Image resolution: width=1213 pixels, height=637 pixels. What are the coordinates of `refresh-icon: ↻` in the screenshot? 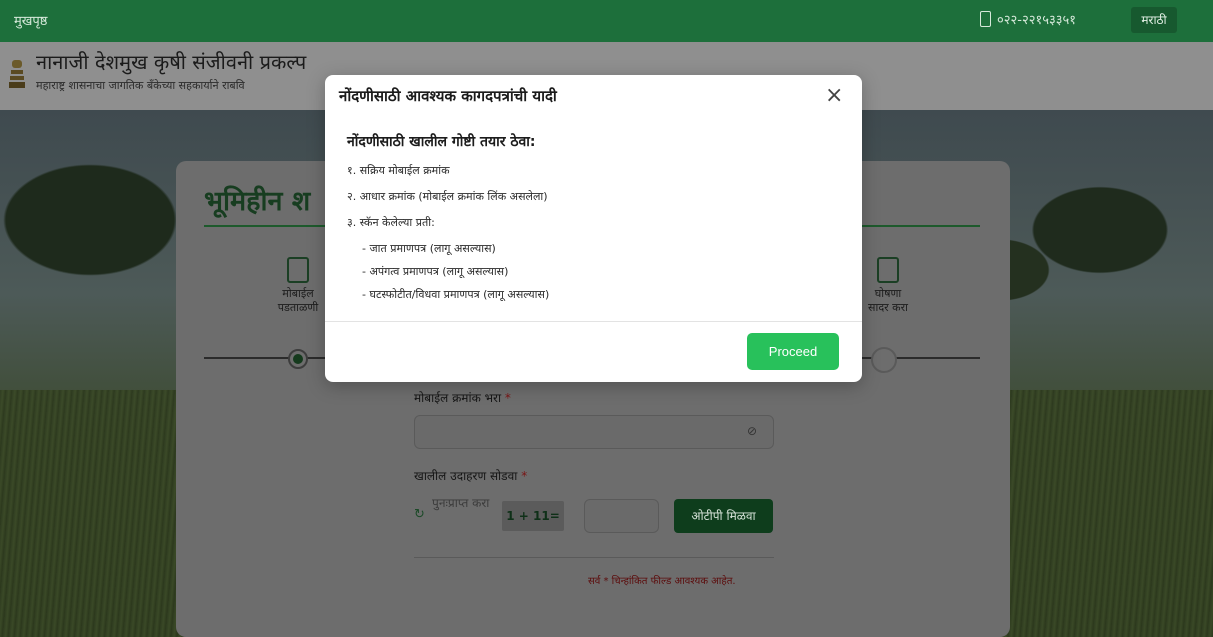 It's located at (419, 514).